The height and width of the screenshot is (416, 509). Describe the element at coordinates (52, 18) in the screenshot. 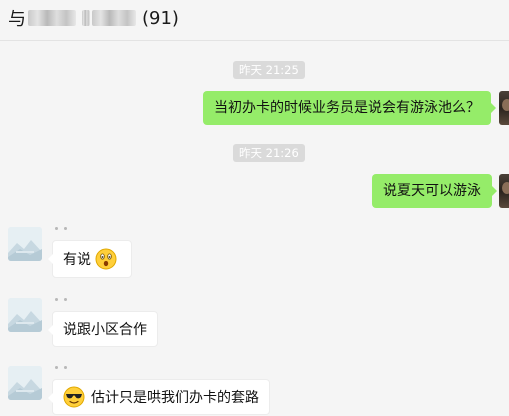

I see `blurred-contact-name` at that location.